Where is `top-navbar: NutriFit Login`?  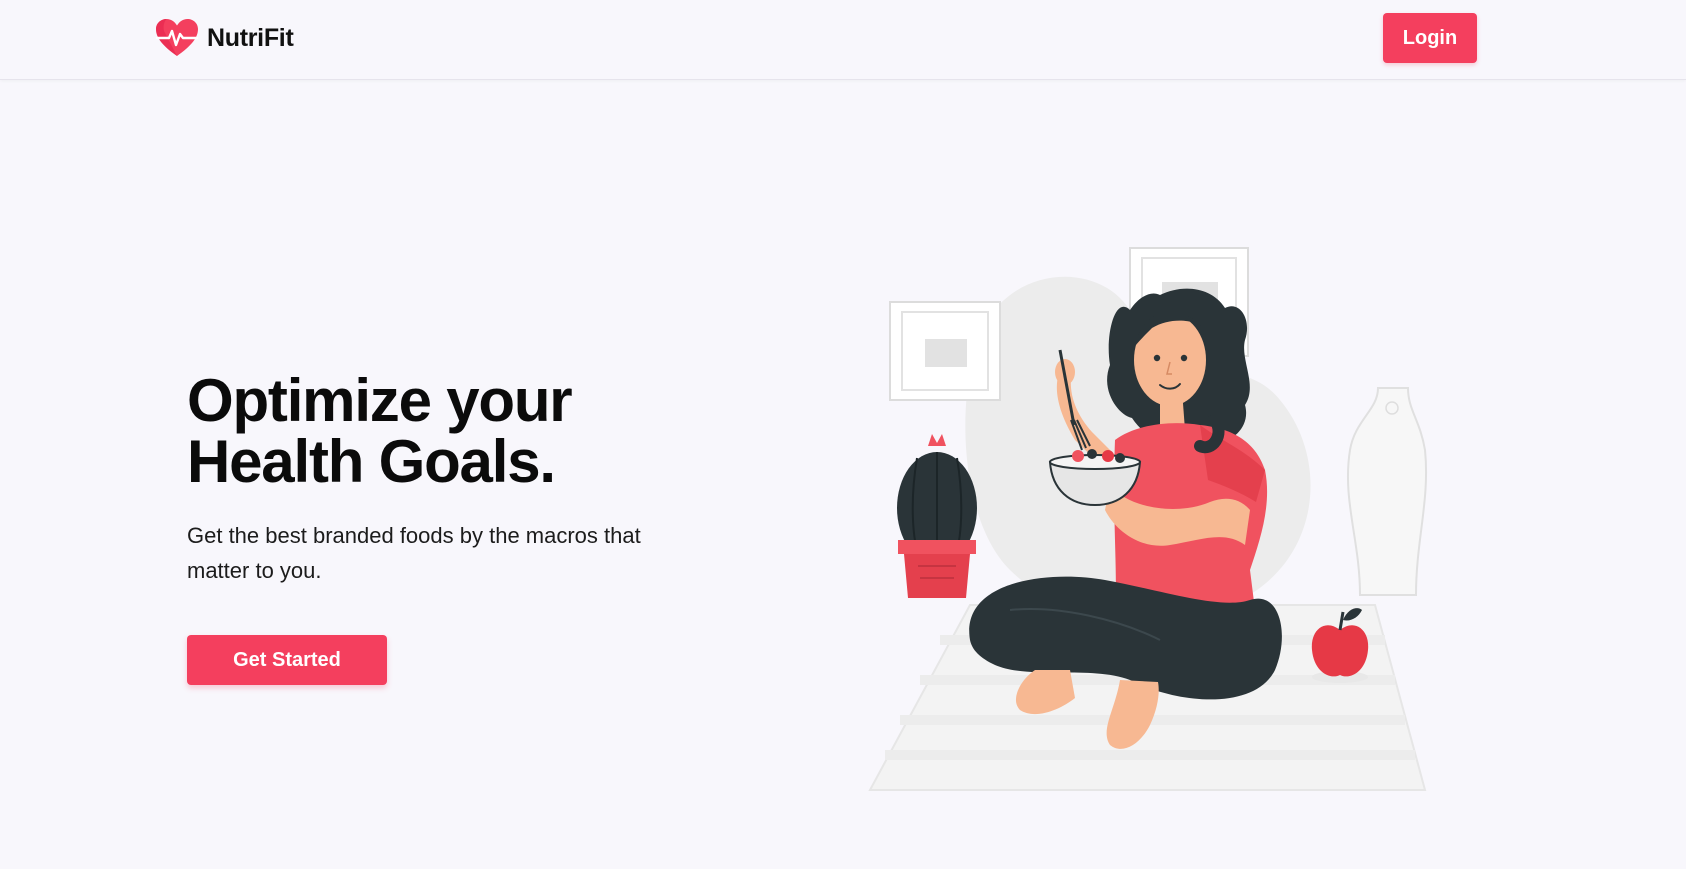
top-navbar: NutriFit Login is located at coordinates (843, 40).